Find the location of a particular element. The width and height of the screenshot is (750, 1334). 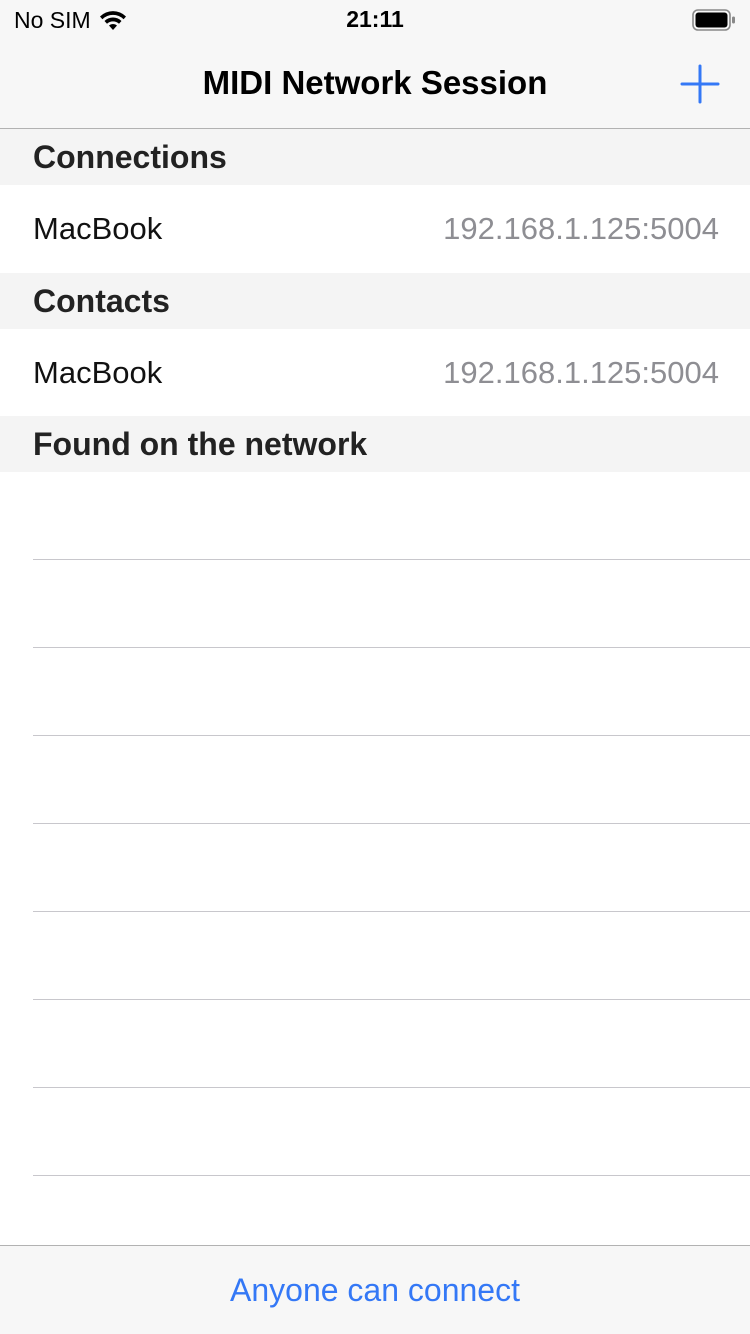

battery-icon is located at coordinates (713, 20).